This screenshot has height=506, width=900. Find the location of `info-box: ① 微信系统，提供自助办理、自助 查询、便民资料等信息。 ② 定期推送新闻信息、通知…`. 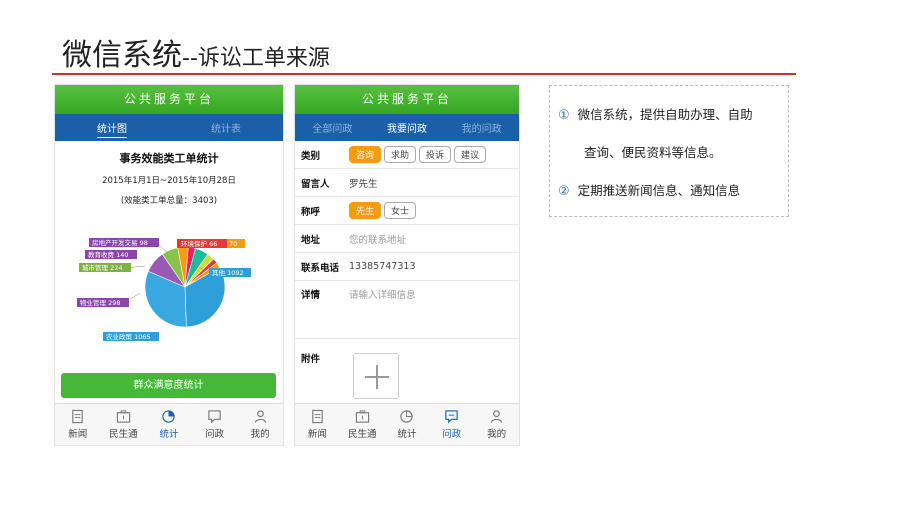

info-box: ① 微信系统，提供自助办理、自助 查询、便民资料等信息。 ② 定期推送新闻信息、通知… is located at coordinates (669, 151).